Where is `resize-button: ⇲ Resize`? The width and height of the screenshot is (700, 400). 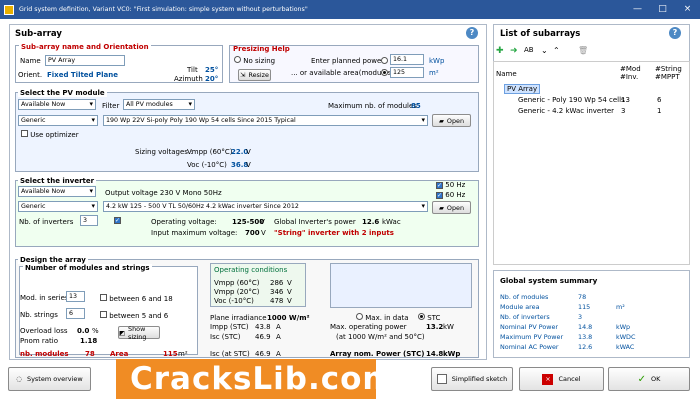 resize-button: ⇲ Resize is located at coordinates (254, 75).